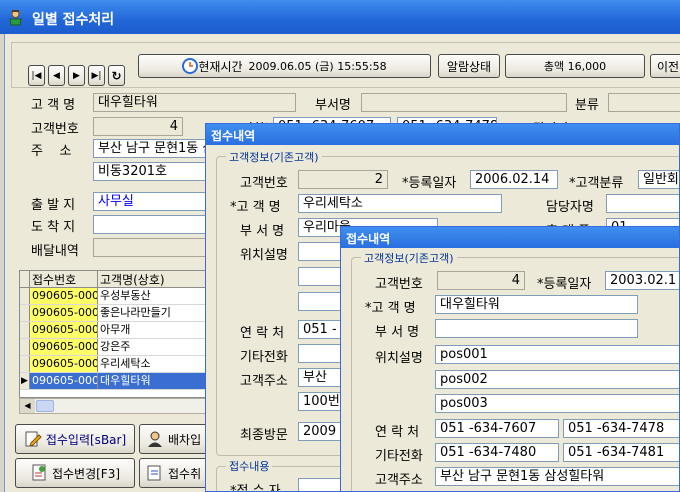 This screenshot has width=680, height=492. Describe the element at coordinates (174, 473) in the screenshot. I see `intake-cancel-button: 접수취` at that location.